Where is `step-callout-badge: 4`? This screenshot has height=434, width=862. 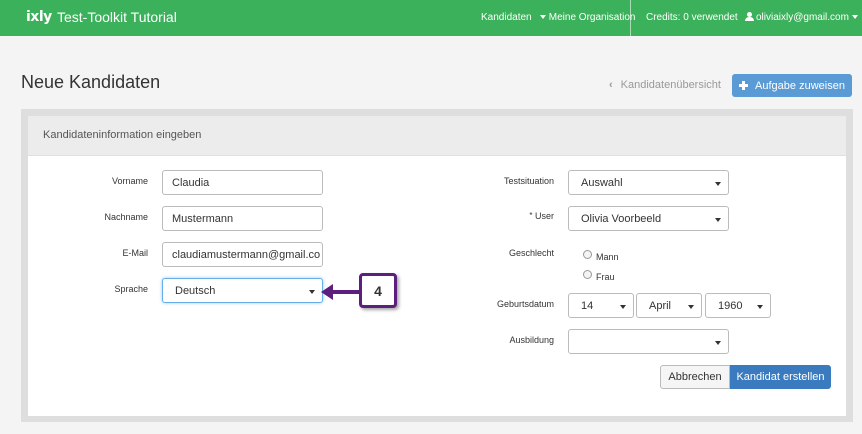 step-callout-badge: 4 is located at coordinates (378, 290).